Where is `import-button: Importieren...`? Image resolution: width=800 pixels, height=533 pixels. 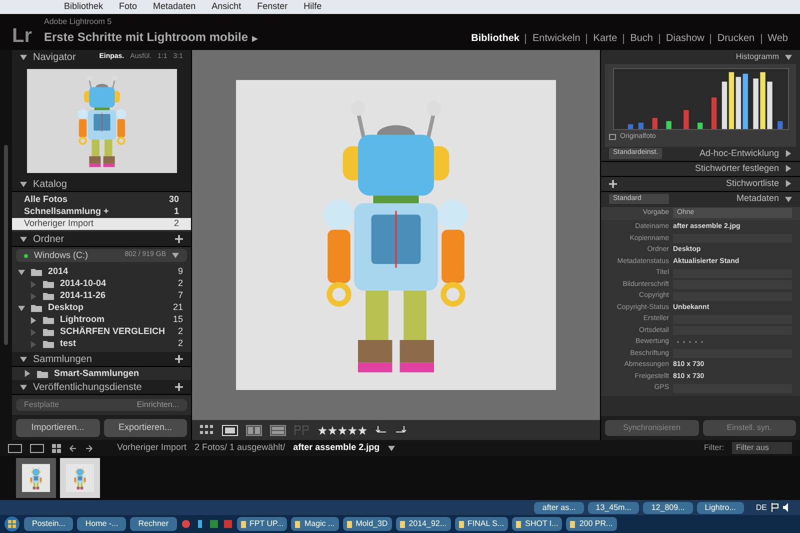
import-button: Importieren... is located at coordinates (58, 428).